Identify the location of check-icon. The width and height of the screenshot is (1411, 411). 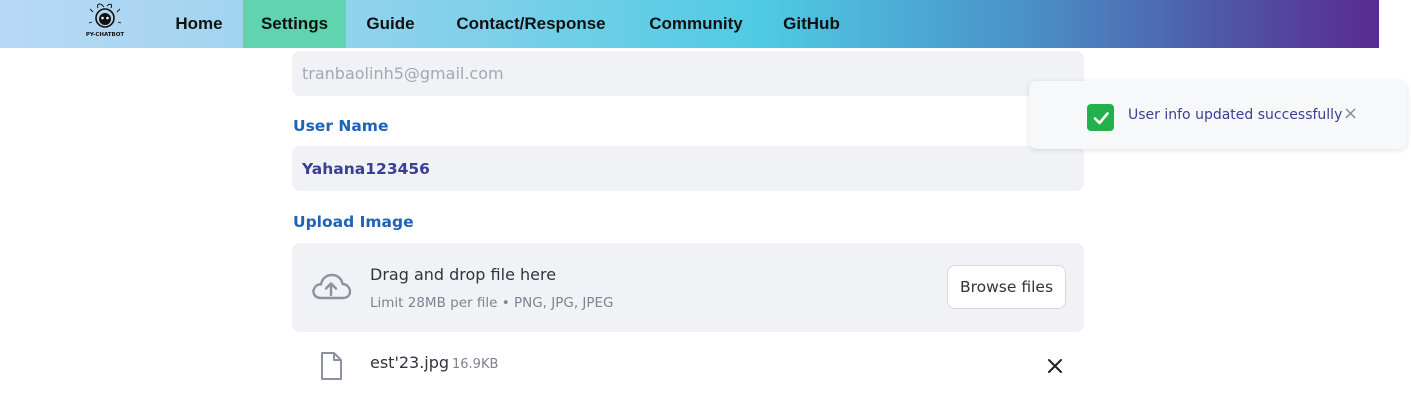
(1100, 117).